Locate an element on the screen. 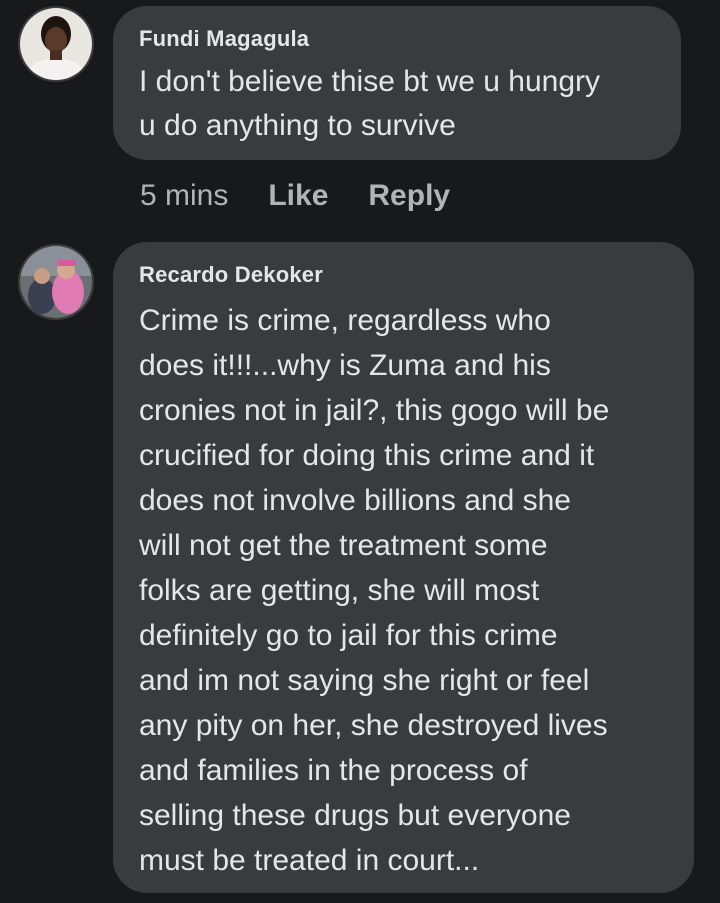 This screenshot has height=903, width=720. reply-button: Reply is located at coordinates (409, 196).